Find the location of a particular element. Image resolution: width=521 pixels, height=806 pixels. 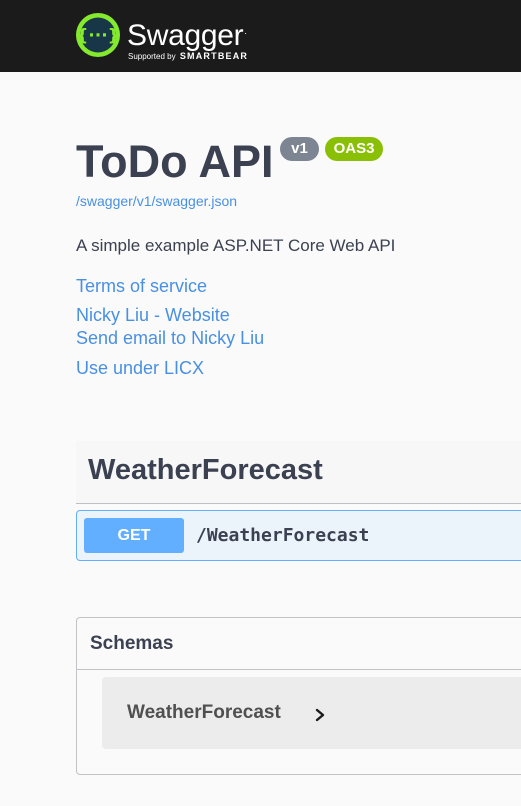

chevron-right-icon is located at coordinates (320, 715).